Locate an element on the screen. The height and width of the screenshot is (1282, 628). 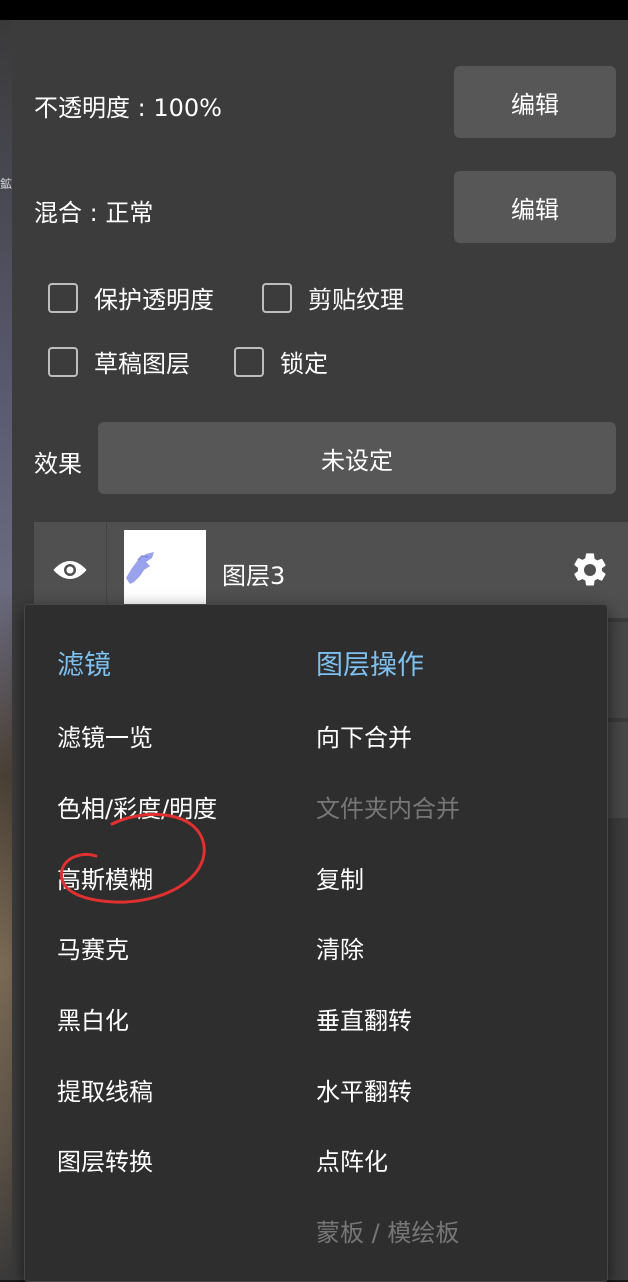
clip-texture-checkbox: 剪贴纹理 is located at coordinates (333, 297).